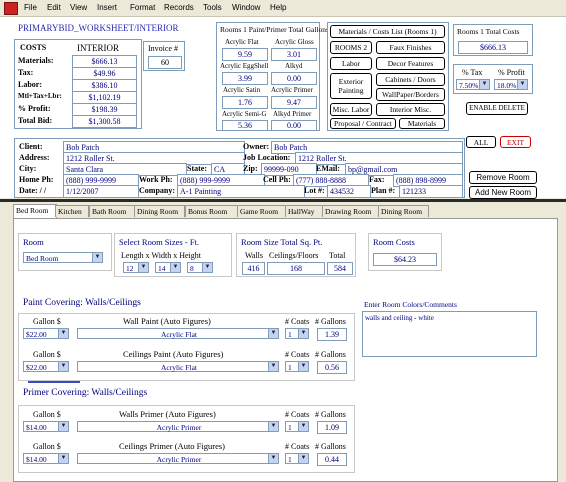  I want to click on home-phone-label: Home Ph:, so click(36, 179).